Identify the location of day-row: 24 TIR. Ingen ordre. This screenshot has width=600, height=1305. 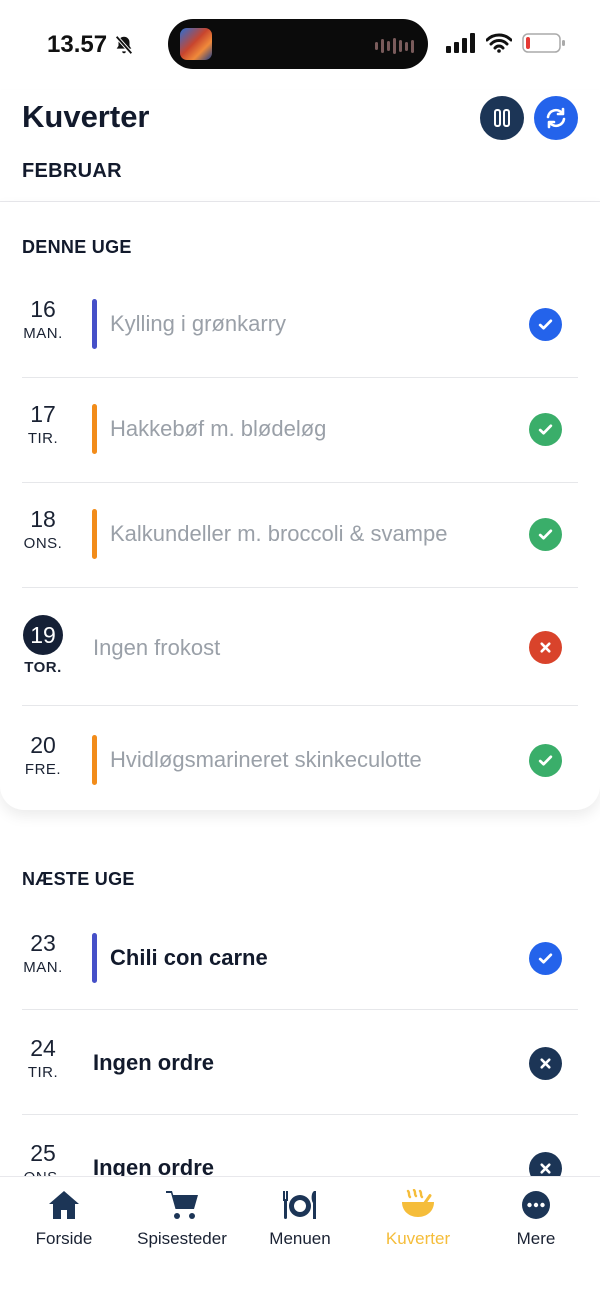
(300, 1077).